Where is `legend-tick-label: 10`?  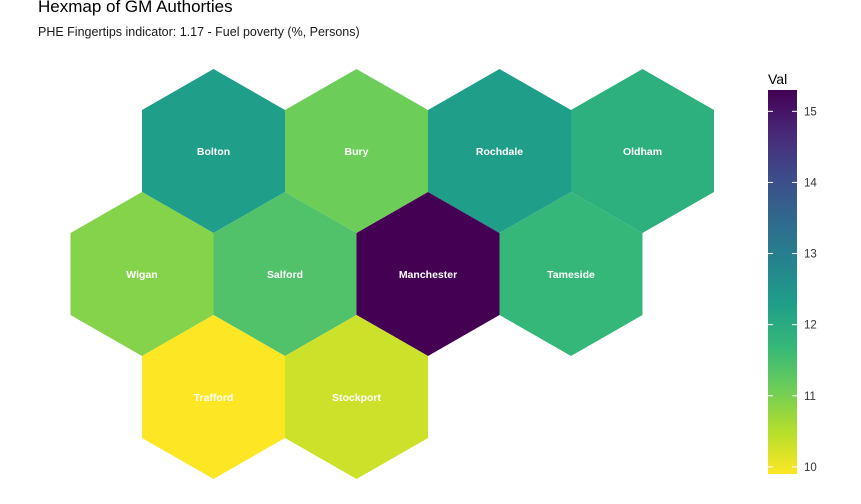
legend-tick-label: 10 is located at coordinates (810, 468).